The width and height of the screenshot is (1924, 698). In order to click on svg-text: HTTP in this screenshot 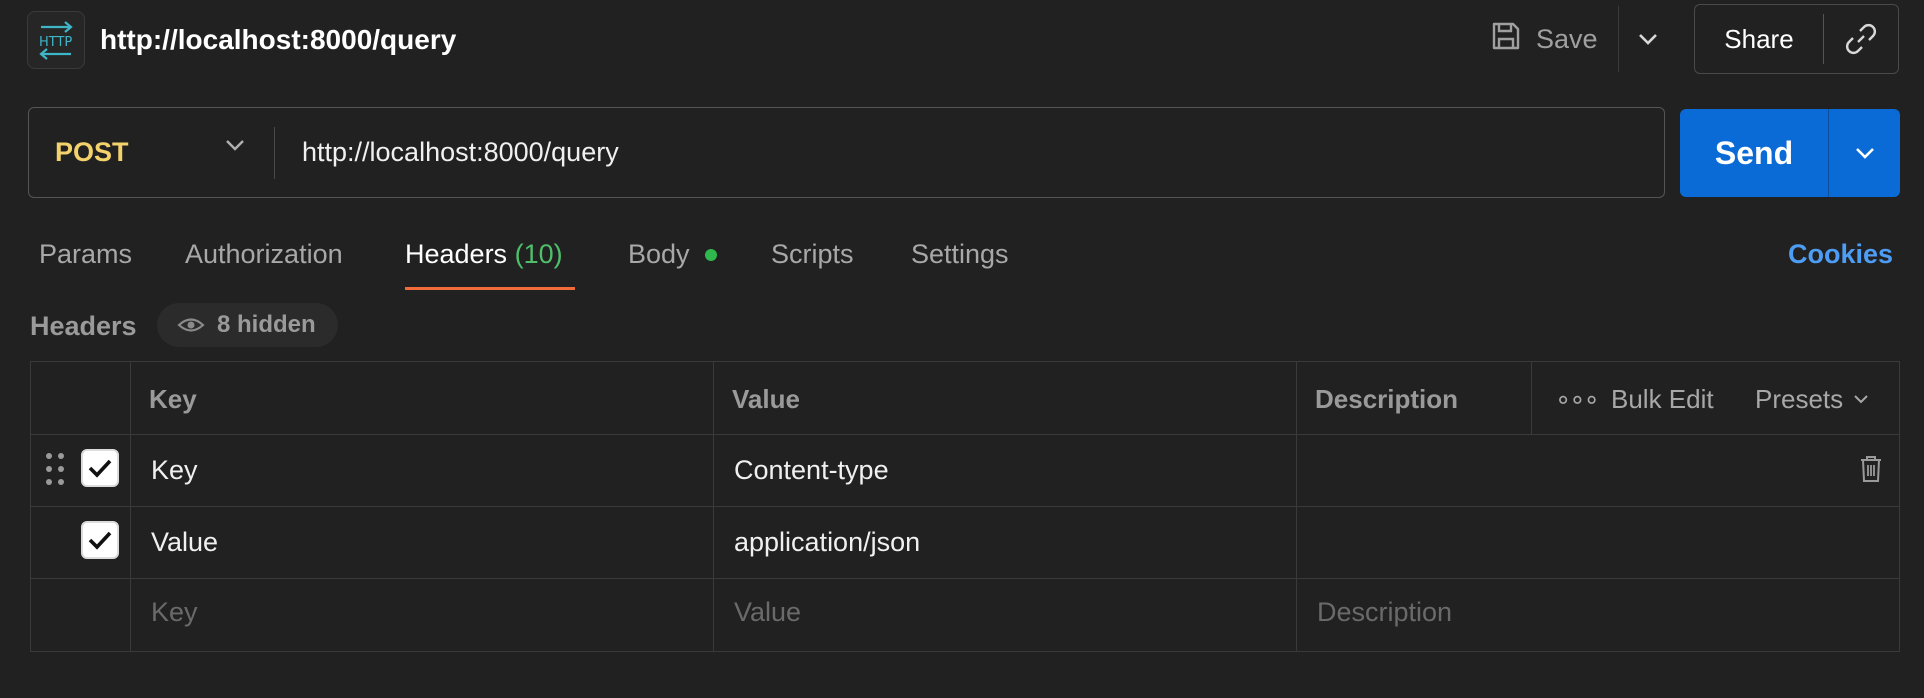, I will do `click(55, 42)`.